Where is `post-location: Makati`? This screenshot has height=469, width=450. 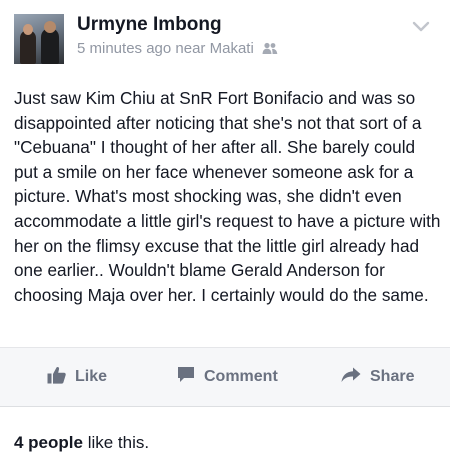 post-location: Makati is located at coordinates (232, 48).